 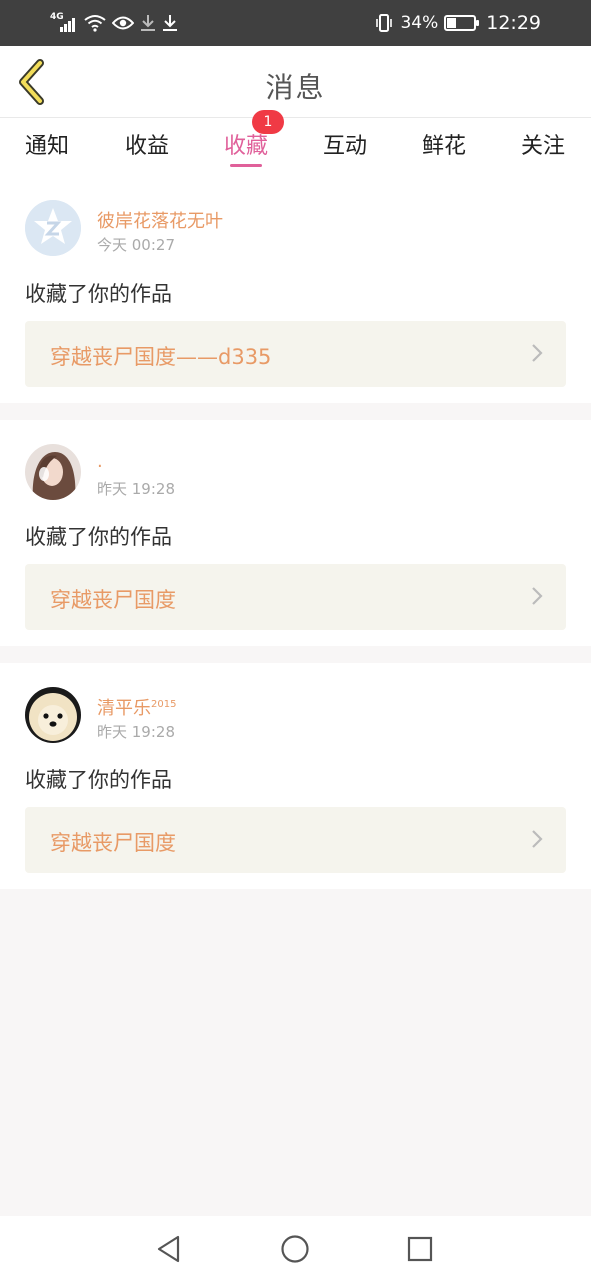 I want to click on tab-interactions: 互动, so click(x=345, y=144).